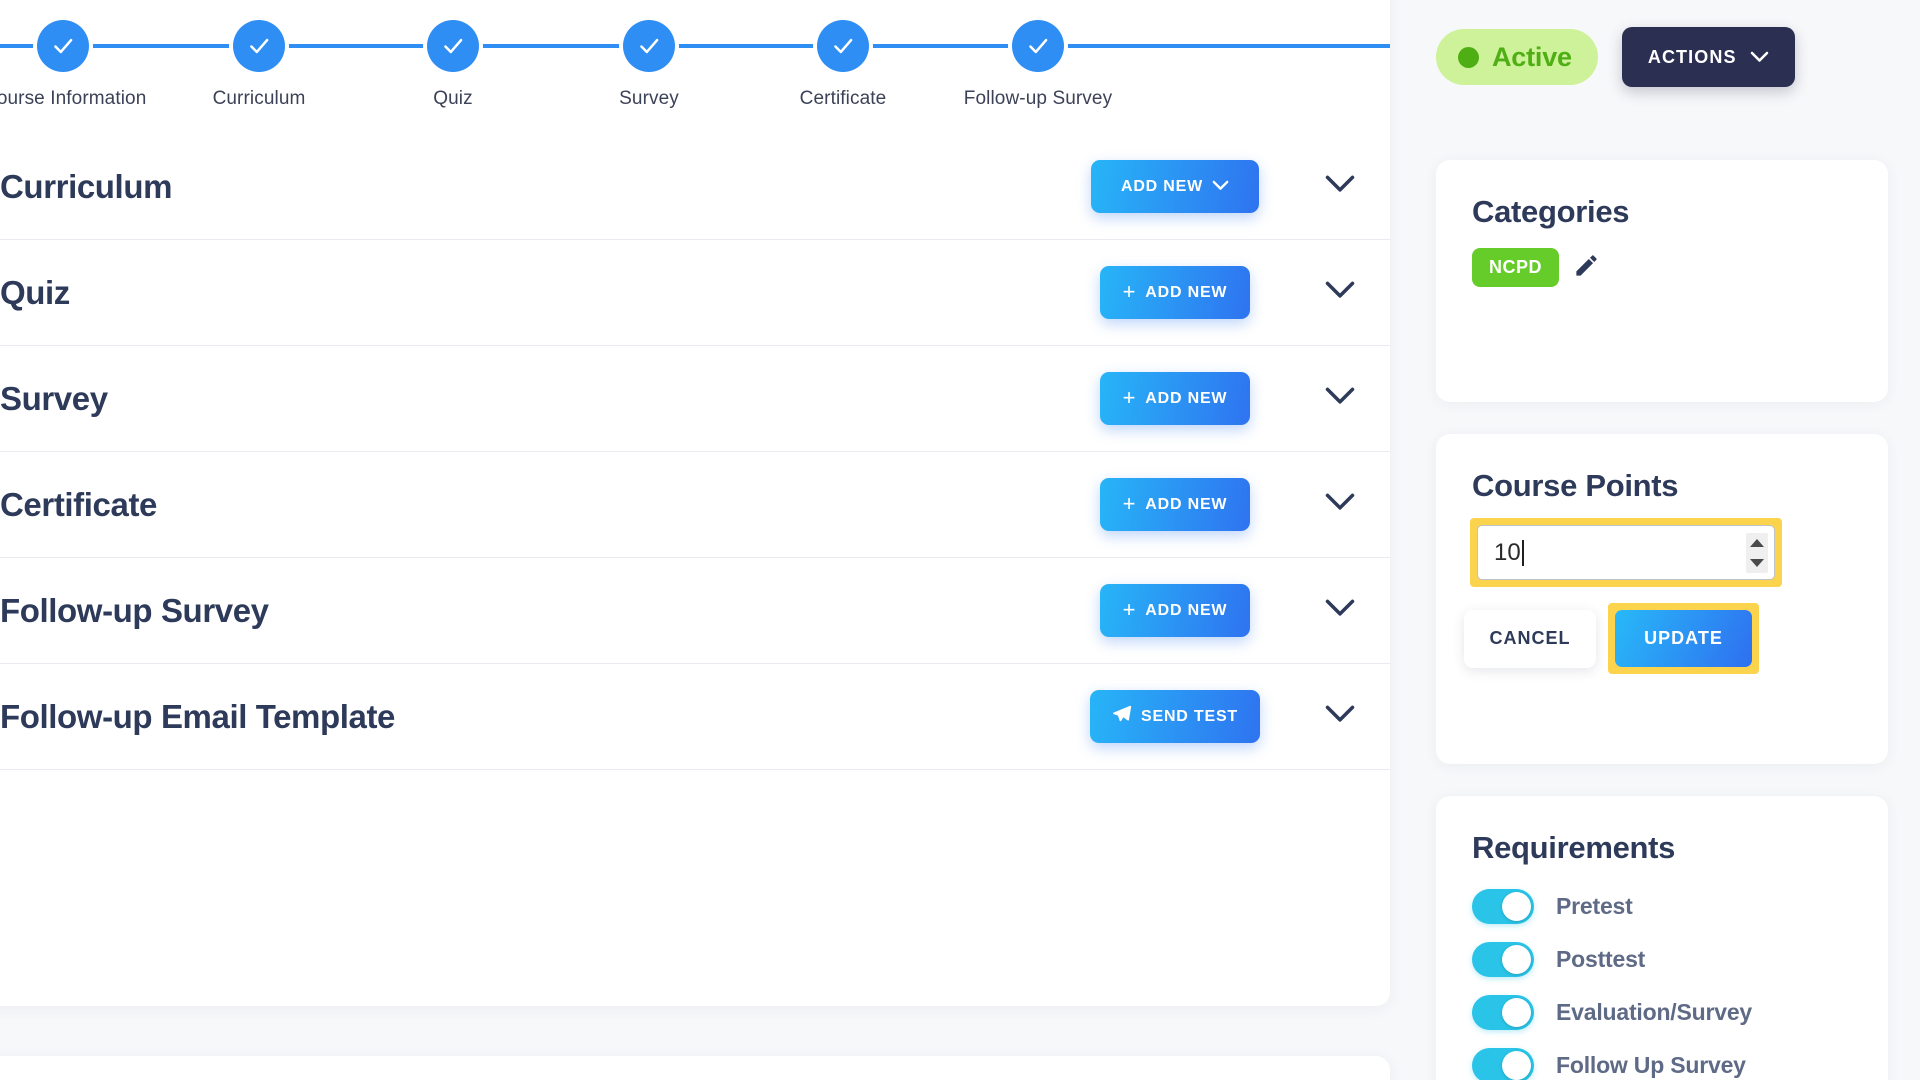  What do you see at coordinates (1586, 268) in the screenshot?
I see `pencil-icon` at bounding box center [1586, 268].